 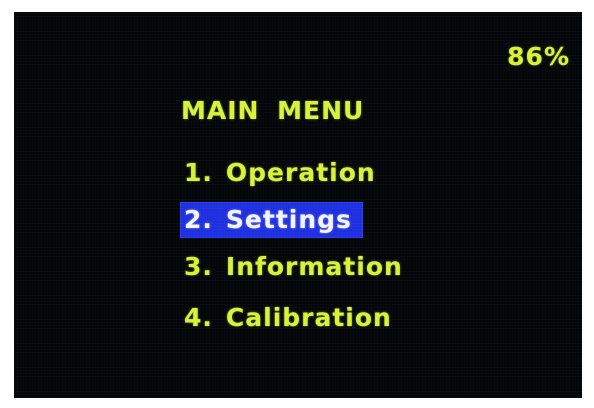 I want to click on menu-item-number: 4., so click(x=198, y=317).